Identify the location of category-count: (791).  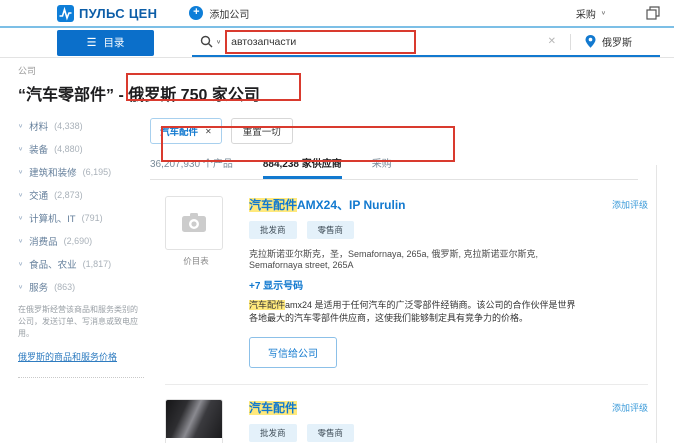
(92, 218).